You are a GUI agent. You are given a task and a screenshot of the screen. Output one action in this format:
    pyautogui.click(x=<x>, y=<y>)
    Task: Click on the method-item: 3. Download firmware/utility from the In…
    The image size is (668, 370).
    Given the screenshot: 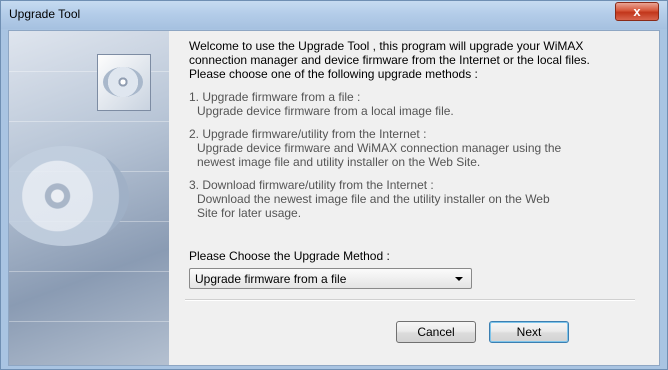 What is the action you would take?
    pyautogui.click(x=419, y=199)
    